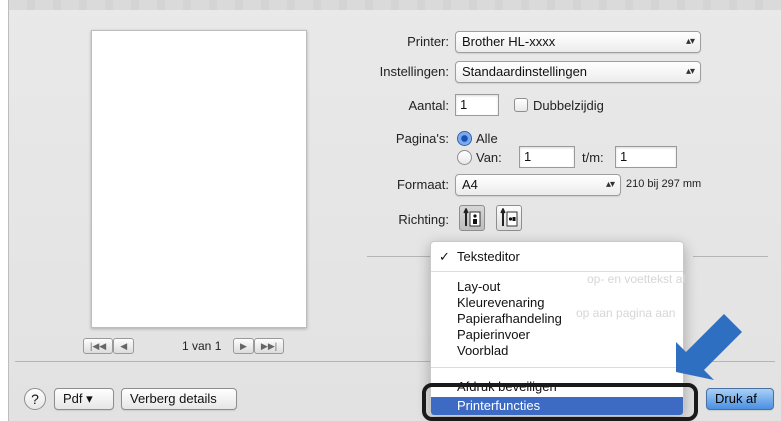  I want to click on pages-label: Pagina's:, so click(422, 138).